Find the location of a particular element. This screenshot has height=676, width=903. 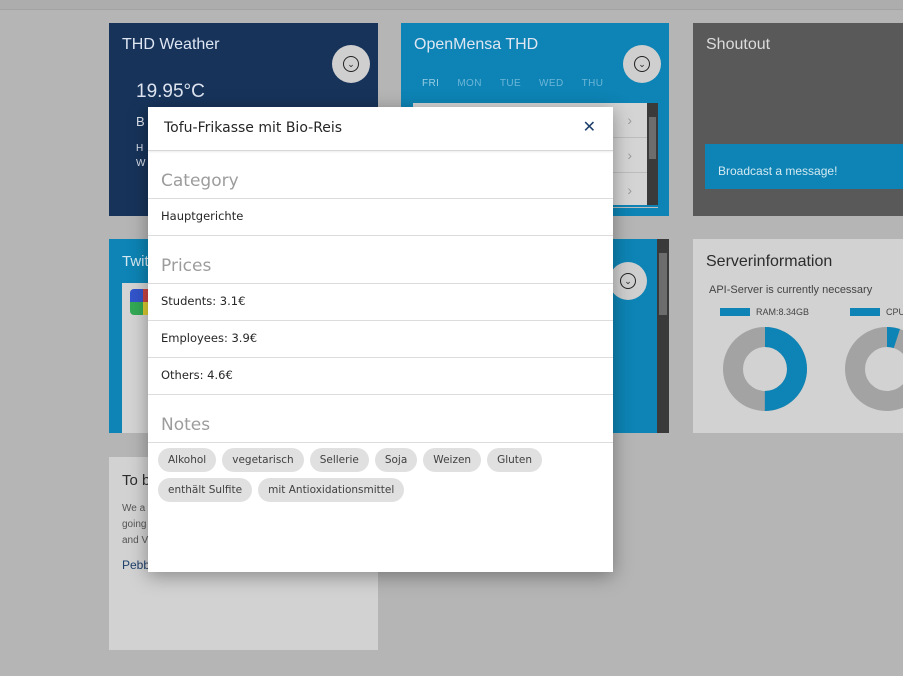

note-chip: Alkohol is located at coordinates (187, 460).